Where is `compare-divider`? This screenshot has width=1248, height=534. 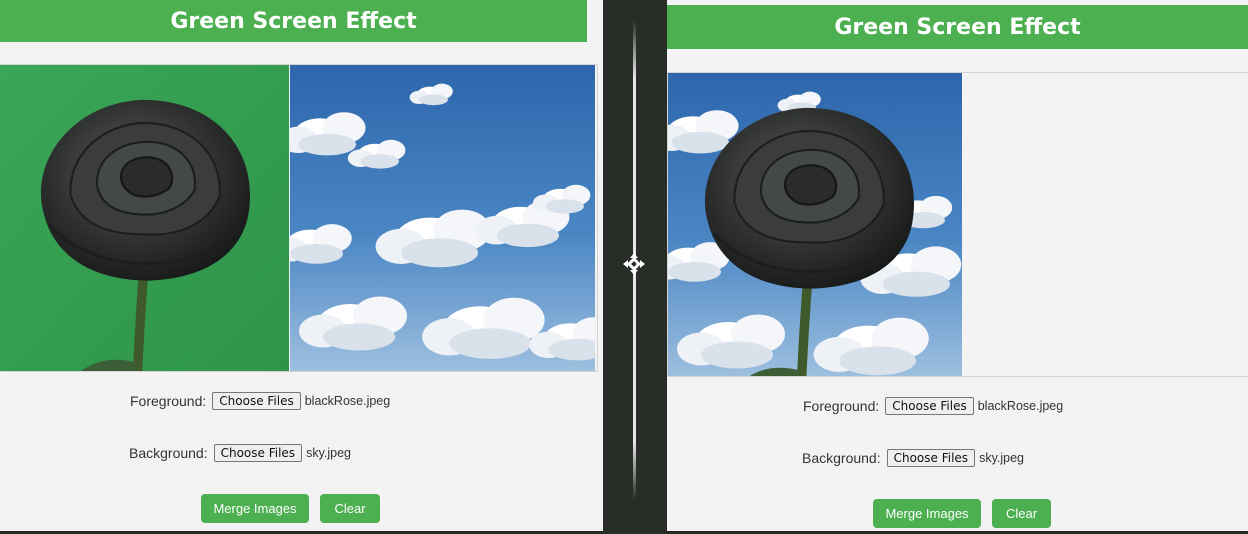
compare-divider is located at coordinates (635, 267).